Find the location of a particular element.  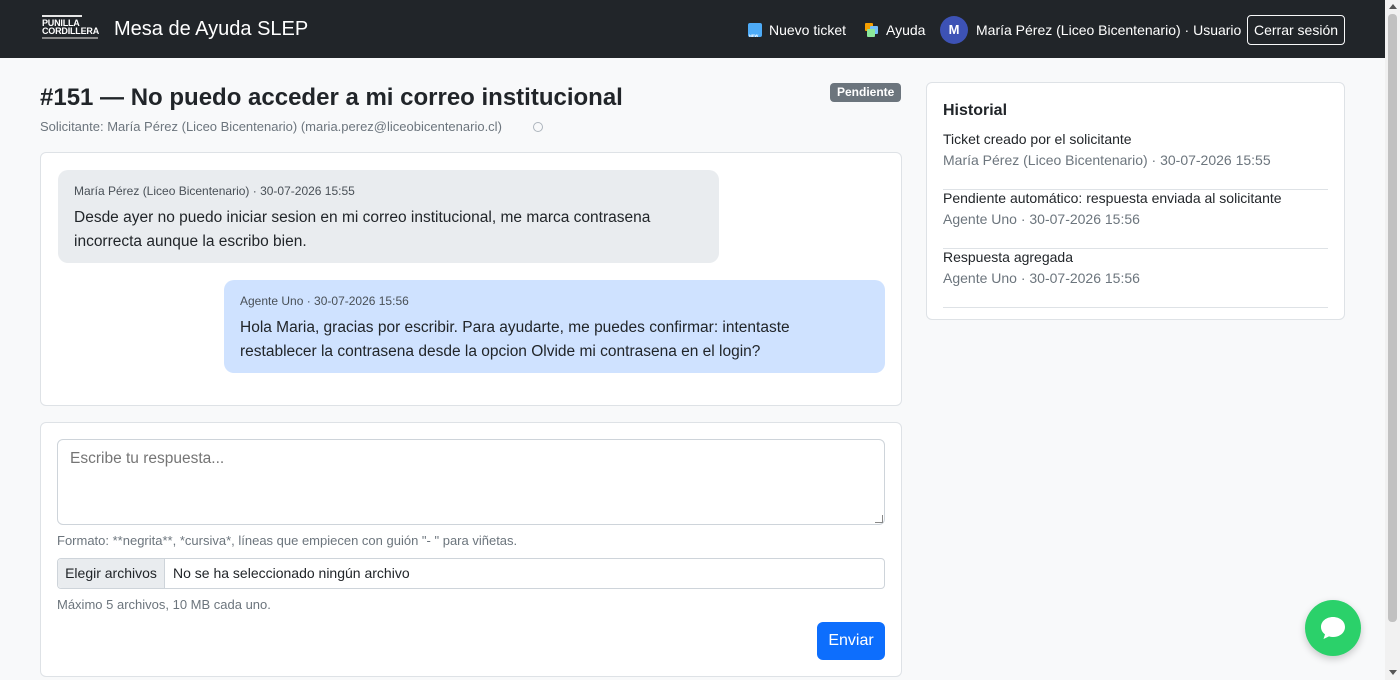

message-meta: Agente Uno · 30-07-2026 15:56 is located at coordinates (324, 301).